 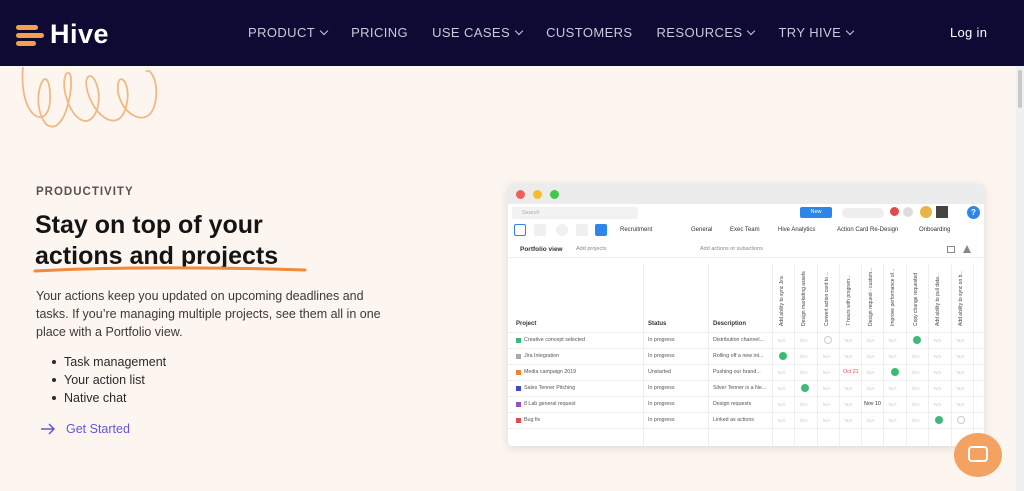 I want to click on nav-label: PRODUCT, so click(x=282, y=32).